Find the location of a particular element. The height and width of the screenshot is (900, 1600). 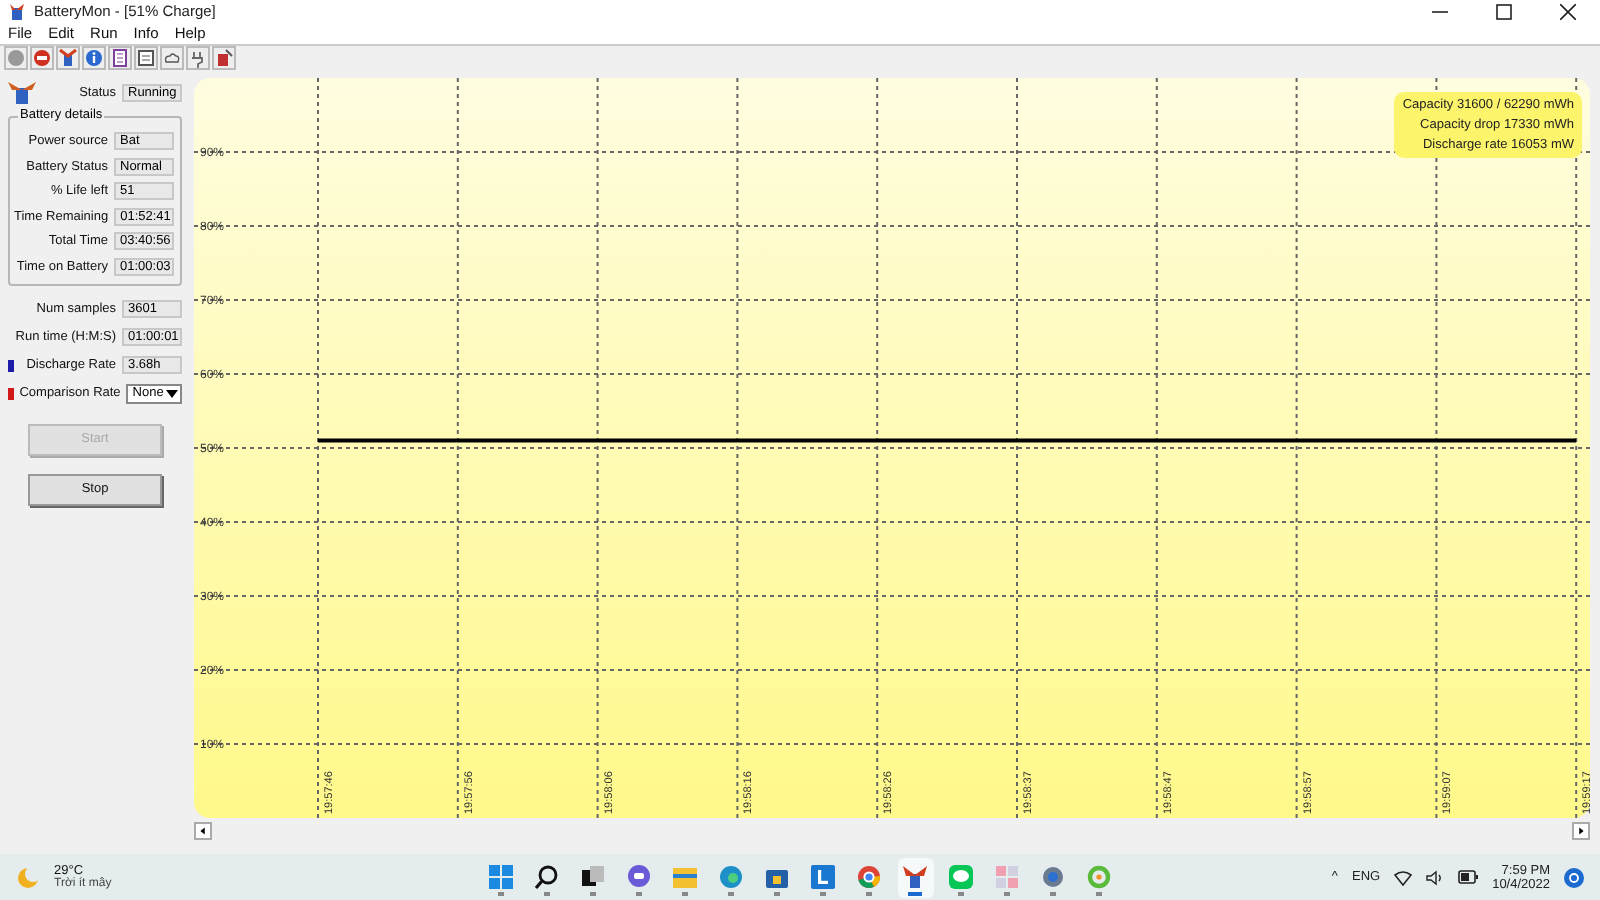

exit-icon is located at coordinates (224, 58).